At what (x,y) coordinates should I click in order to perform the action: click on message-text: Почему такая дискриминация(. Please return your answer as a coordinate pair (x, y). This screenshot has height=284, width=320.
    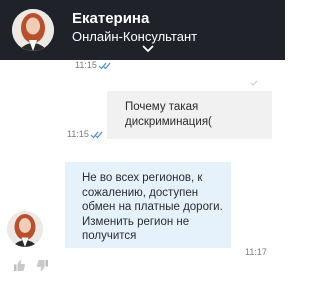
    Looking at the image, I should click on (168, 114).